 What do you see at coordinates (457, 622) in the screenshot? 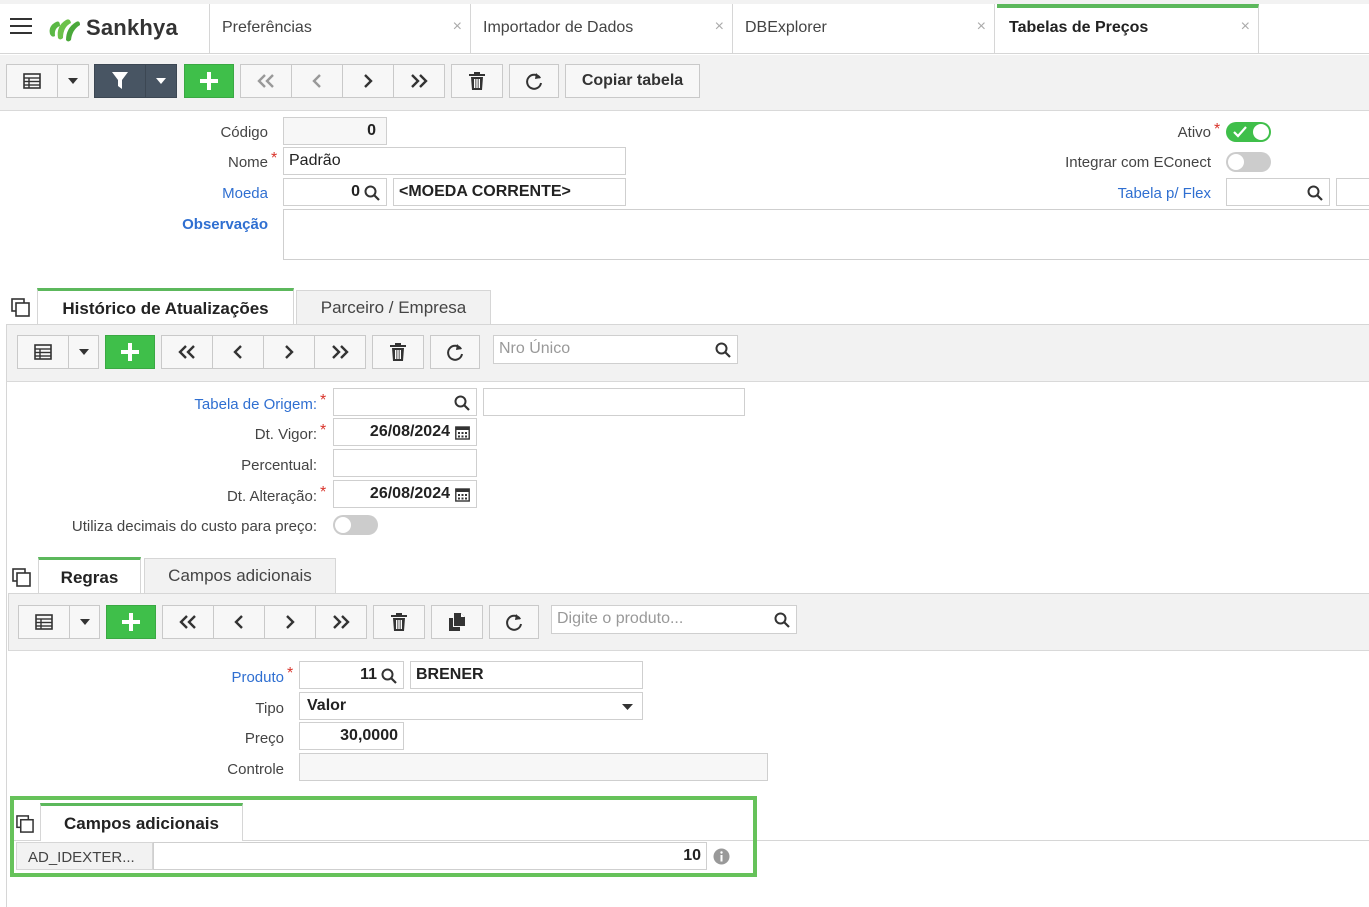
I see `duplicate-button` at bounding box center [457, 622].